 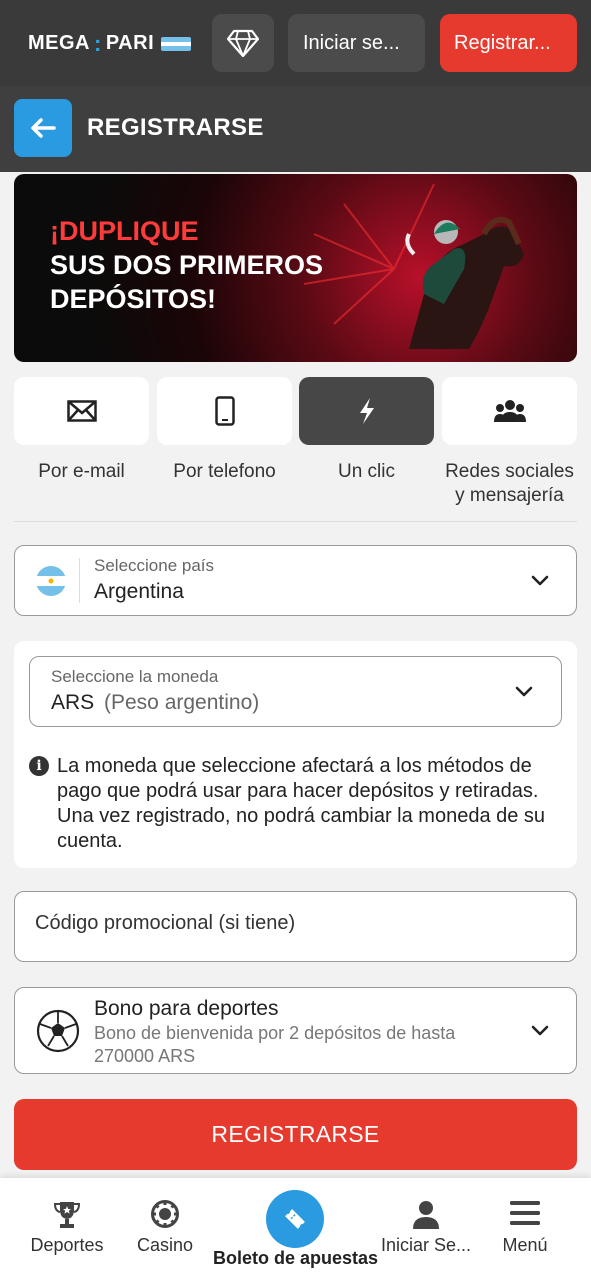 I want to click on soccer-ball-icon, so click(x=58, y=1031).